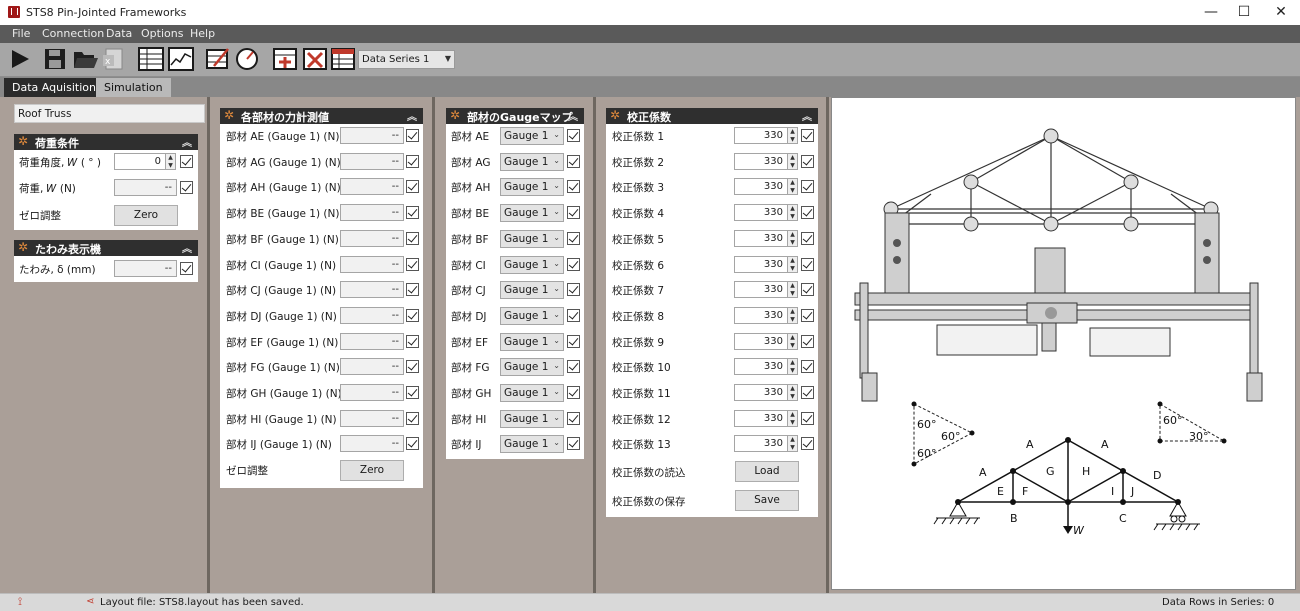  Describe the element at coordinates (372, 470) in the screenshot. I see `forces-zero-button: Zero` at that location.